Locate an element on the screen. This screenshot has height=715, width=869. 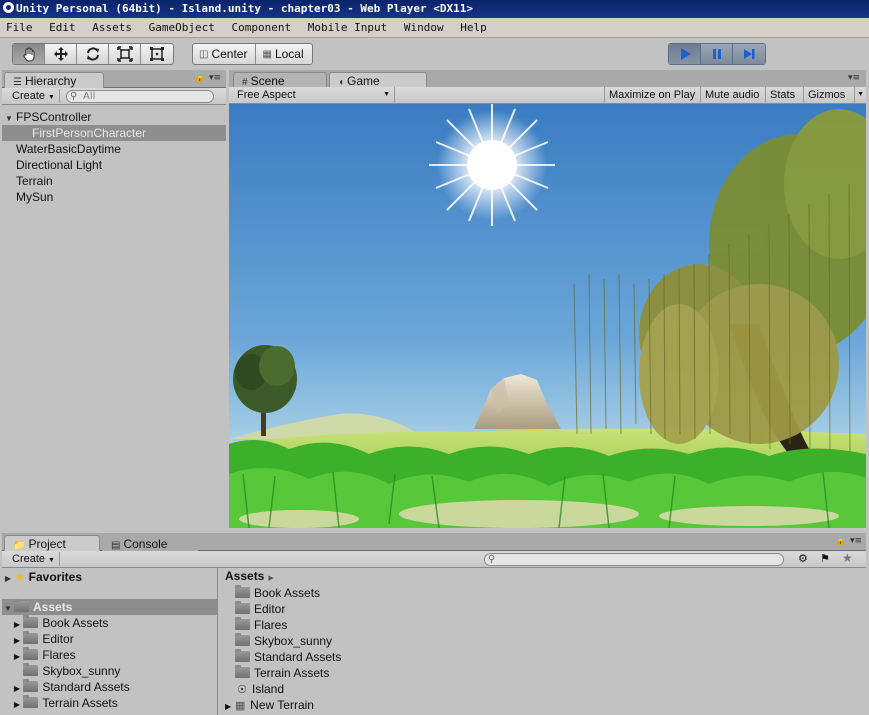
filter-by-type-icon: ⚙ is located at coordinates (803, 558).